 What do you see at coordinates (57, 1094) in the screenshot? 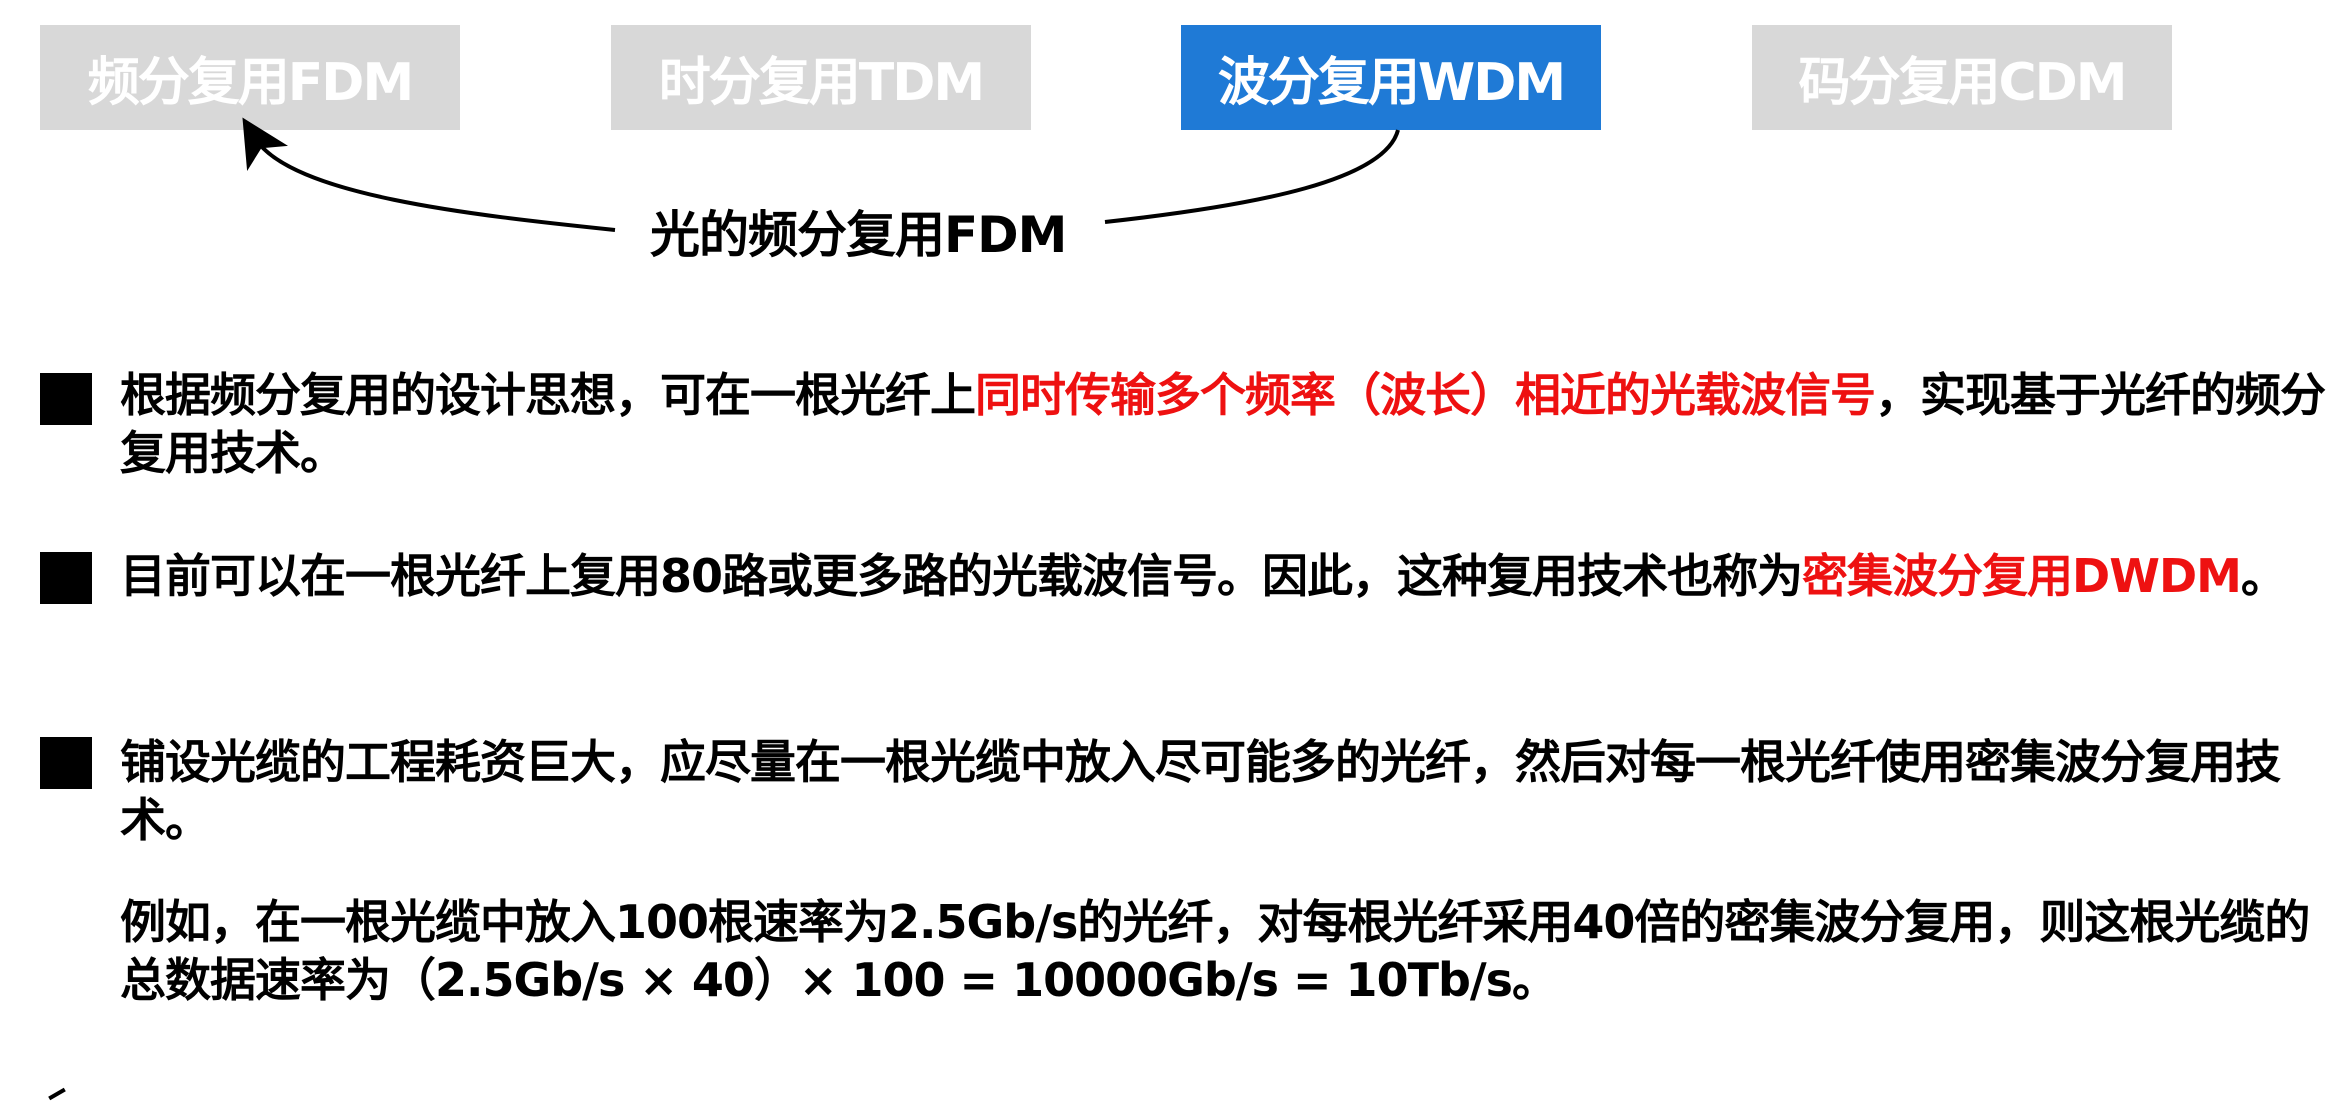
I see `corner-mark` at bounding box center [57, 1094].